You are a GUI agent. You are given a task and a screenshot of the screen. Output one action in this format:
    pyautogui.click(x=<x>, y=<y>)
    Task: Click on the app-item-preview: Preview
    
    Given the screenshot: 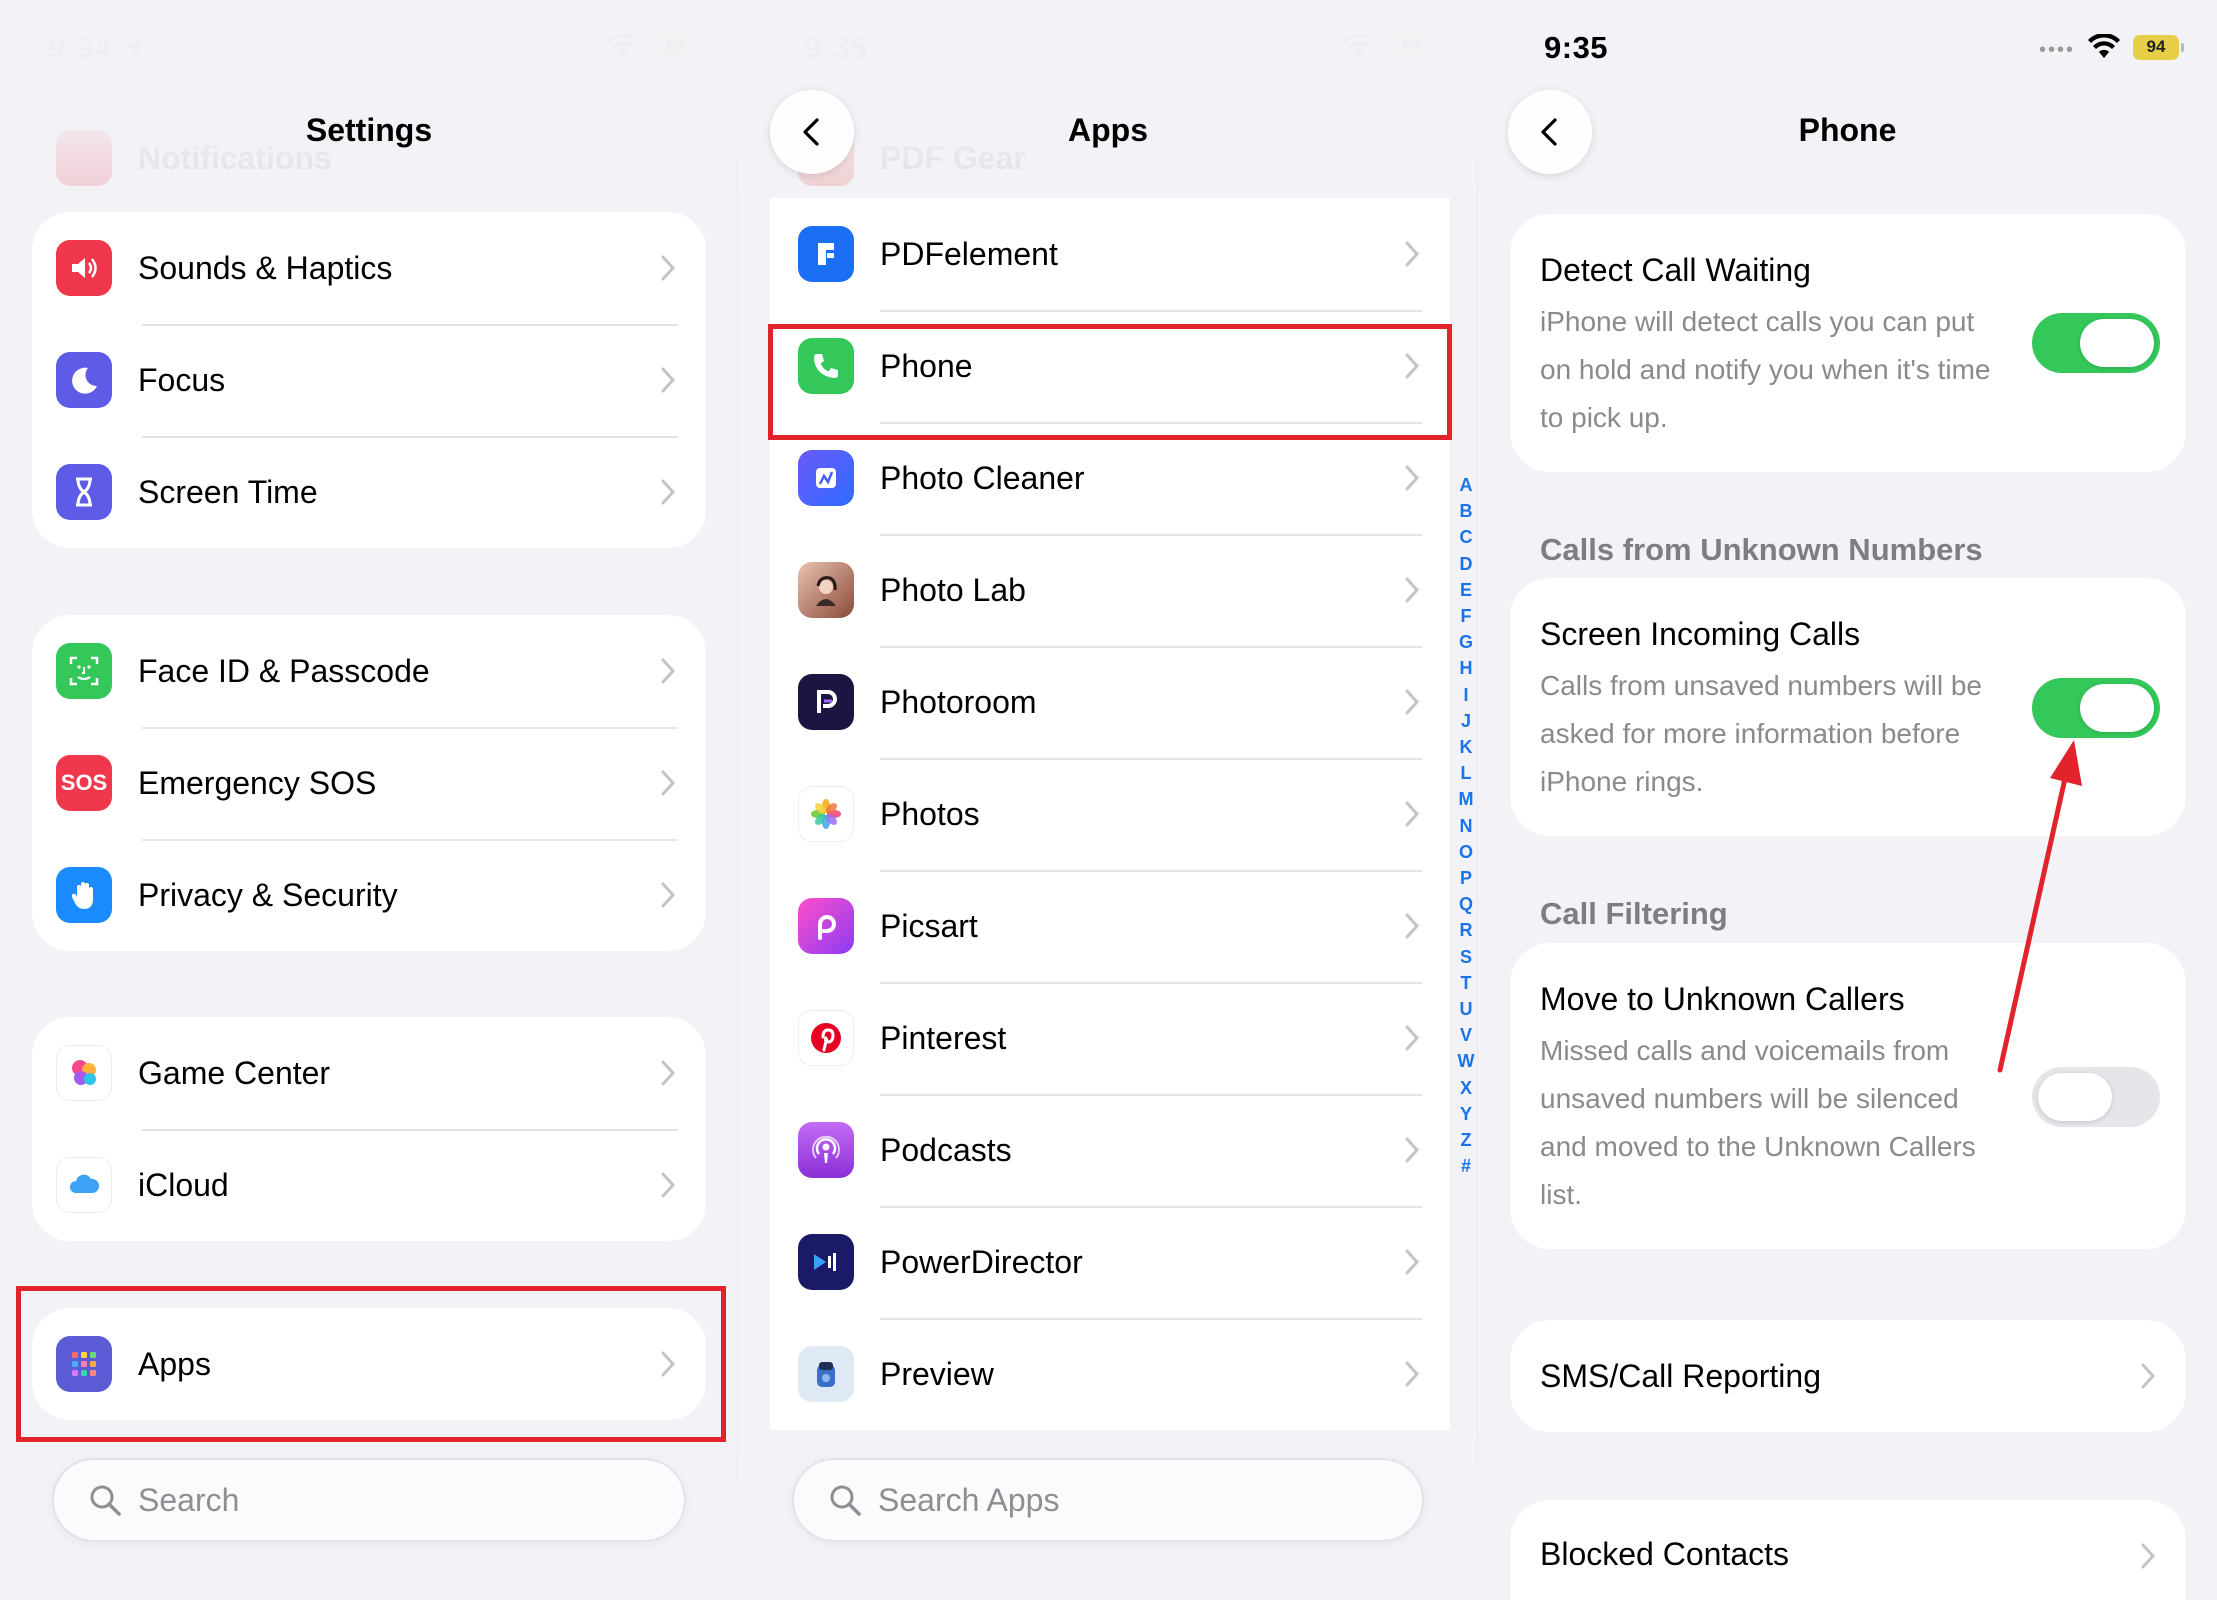 What is the action you would take?
    pyautogui.click(x=1110, y=1374)
    